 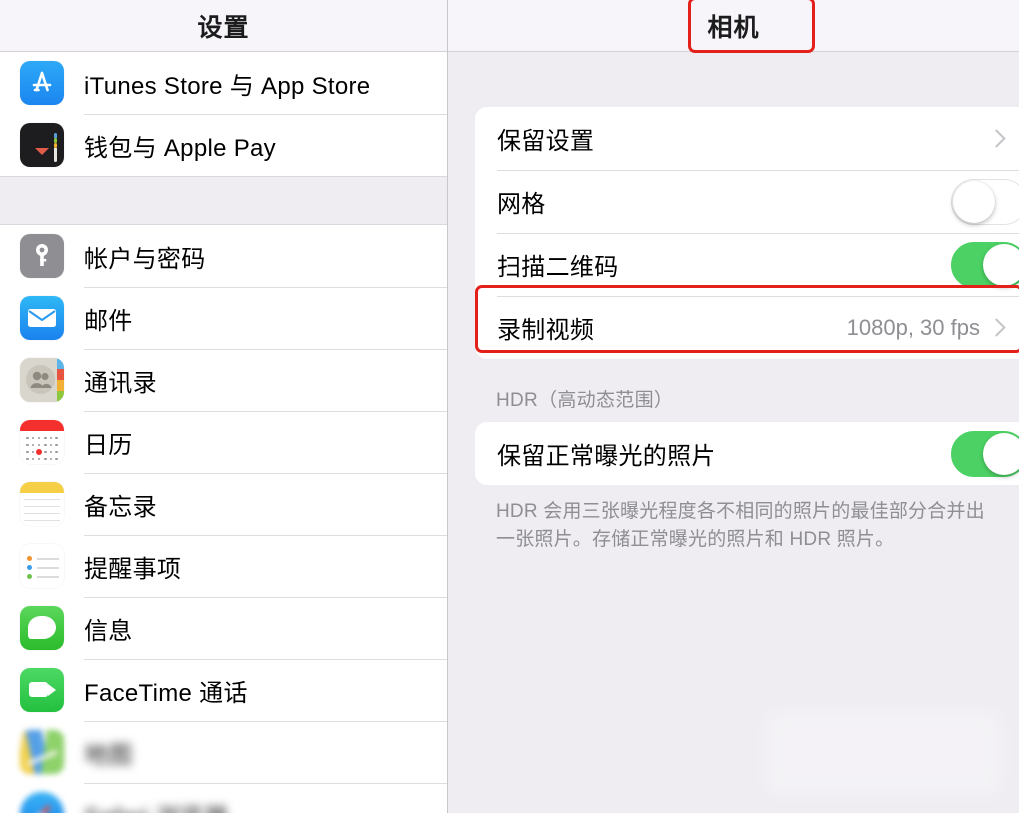 What do you see at coordinates (133, 569) in the screenshot?
I see `sidebar-item-label: 提醒事项` at bounding box center [133, 569].